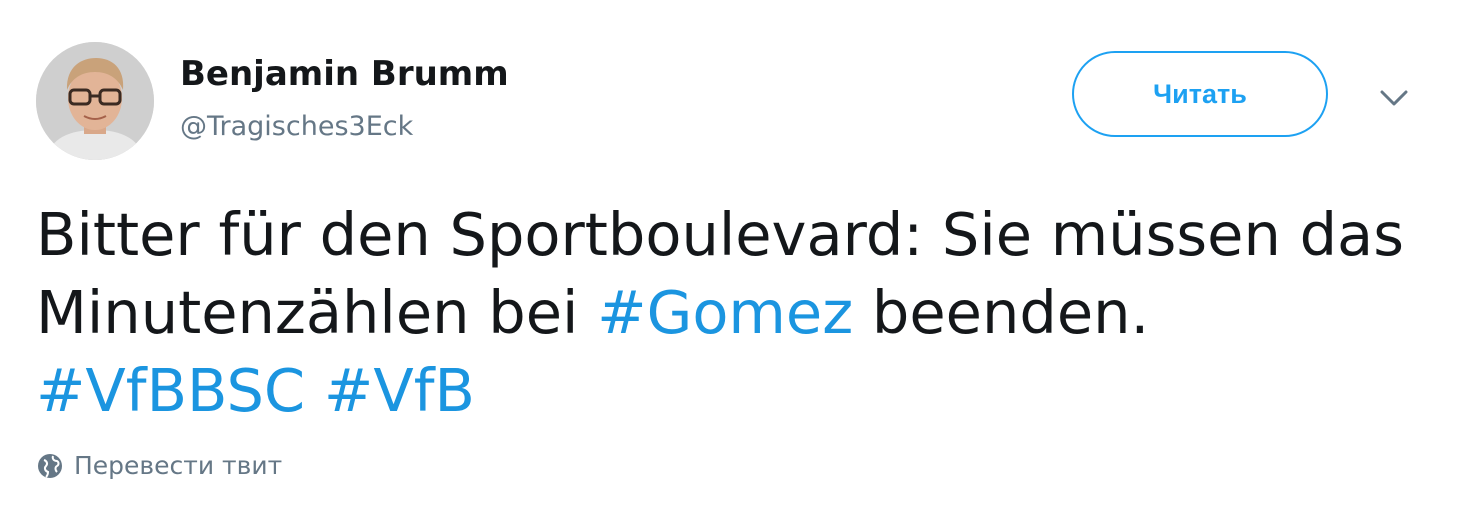 Image resolution: width=1460 pixels, height=519 pixels. Describe the element at coordinates (296, 127) in the screenshot. I see `user-handle: @Tragisches3Eck` at that location.